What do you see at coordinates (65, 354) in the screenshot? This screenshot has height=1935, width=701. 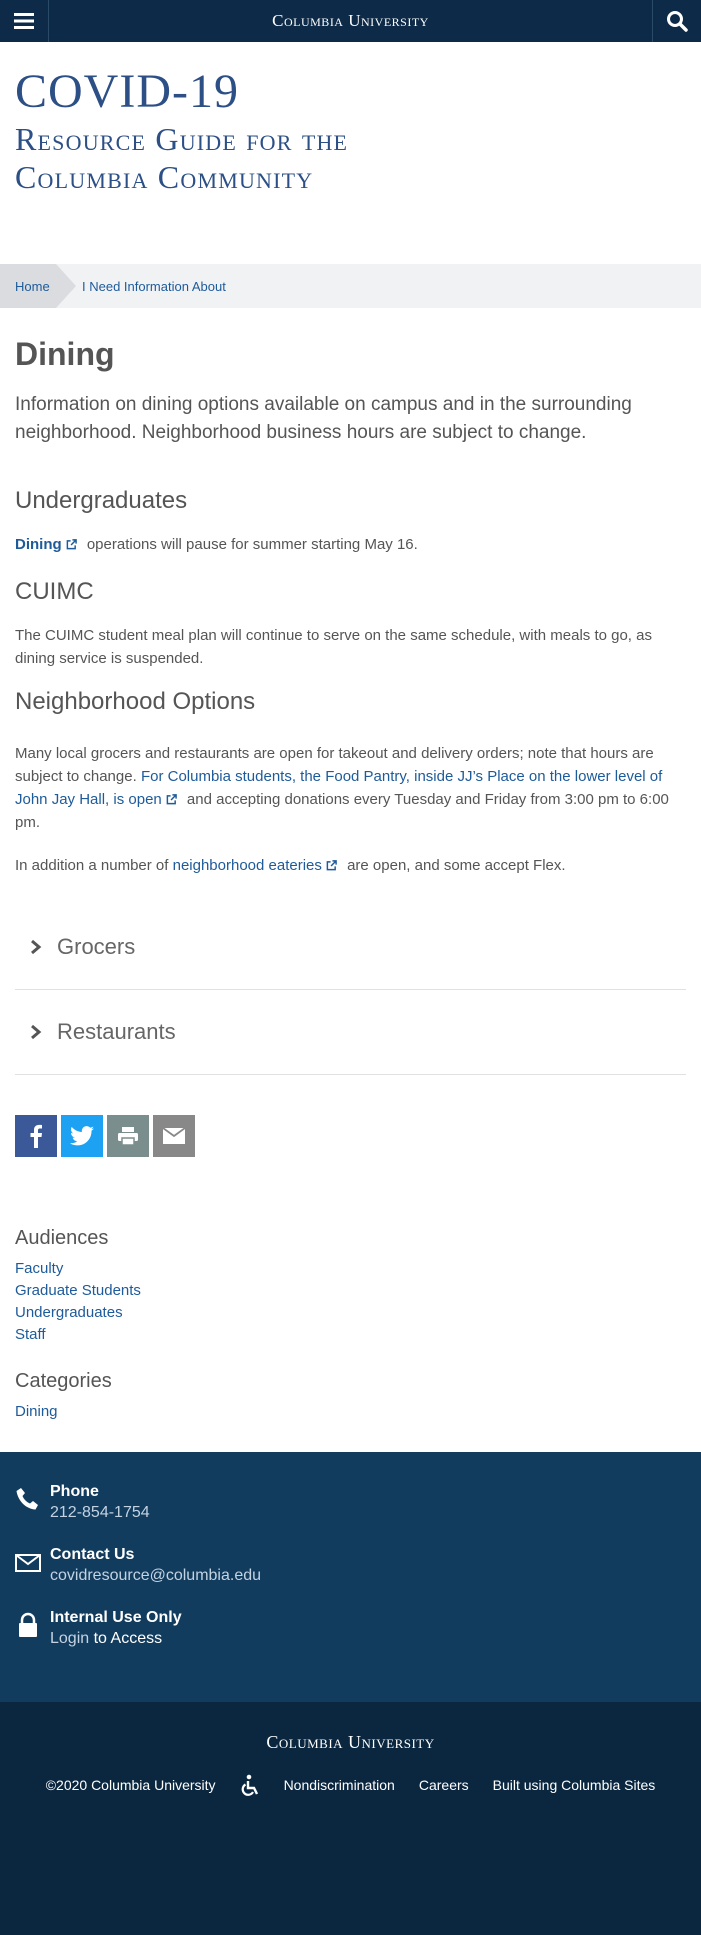 I see `page-title: Dining` at bounding box center [65, 354].